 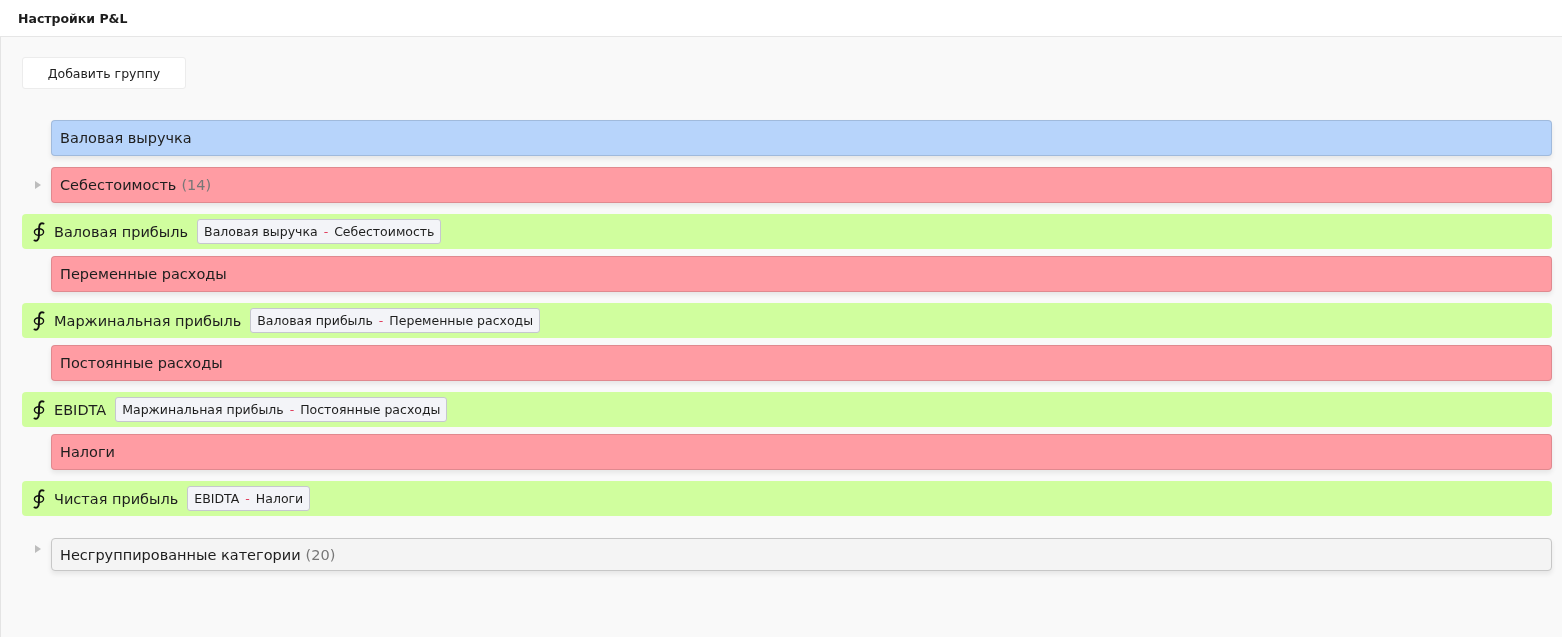 What do you see at coordinates (787, 498) in the screenshot?
I see `formula-row: Чистая прибыль EBIDTA - Налоги` at bounding box center [787, 498].